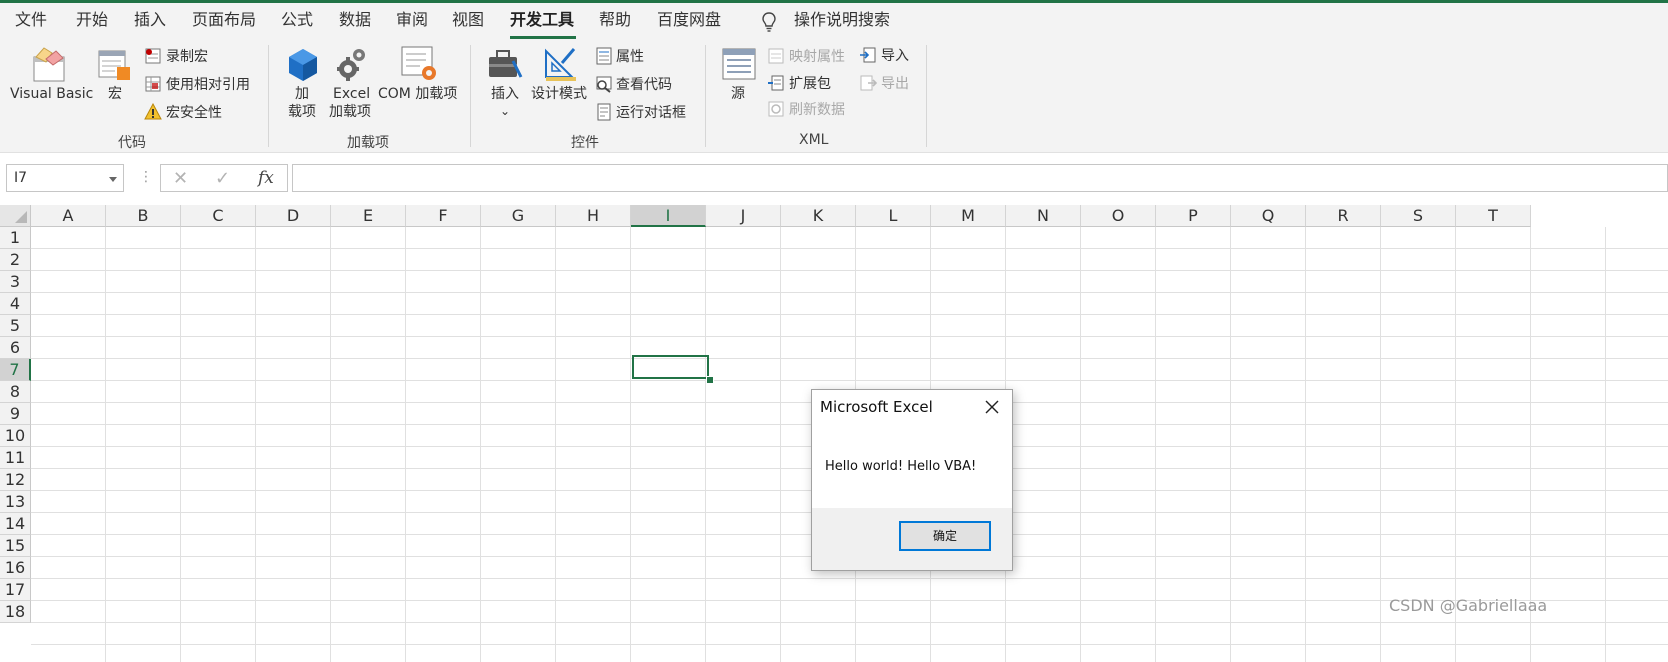  Describe the element at coordinates (980, 178) in the screenshot. I see `formula-input` at that location.